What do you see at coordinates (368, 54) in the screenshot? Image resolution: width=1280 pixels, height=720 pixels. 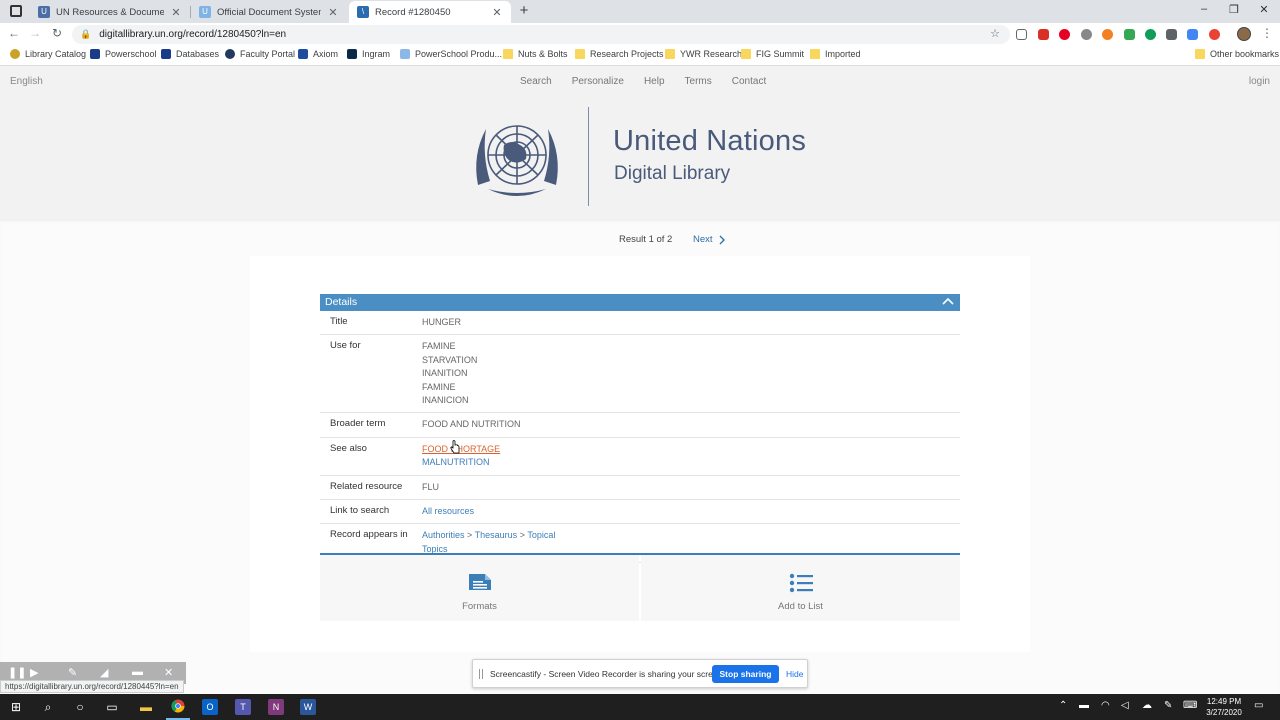 I see `bookmark-ingram: Ingram` at bounding box center [368, 54].